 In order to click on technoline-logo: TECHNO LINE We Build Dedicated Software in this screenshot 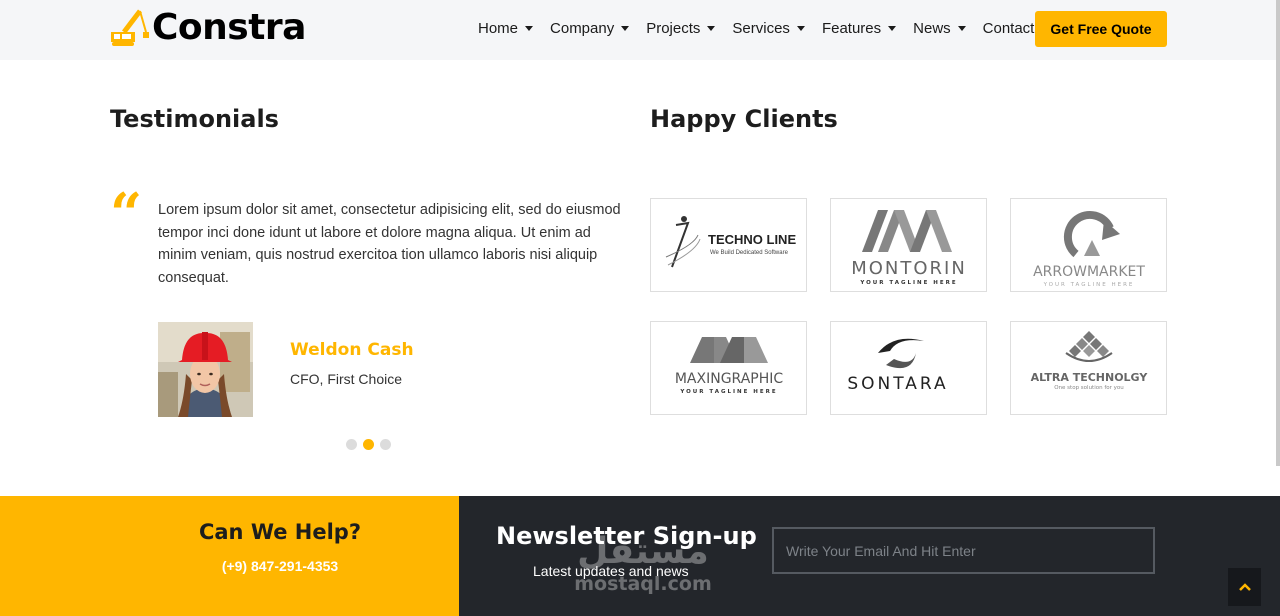, I will do `click(730, 242)`.